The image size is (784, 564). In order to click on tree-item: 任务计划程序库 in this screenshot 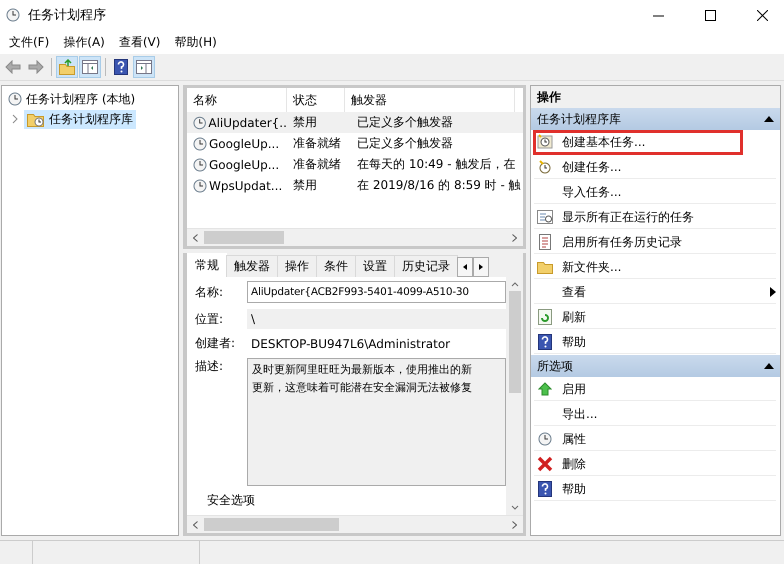, I will do `click(80, 119)`.